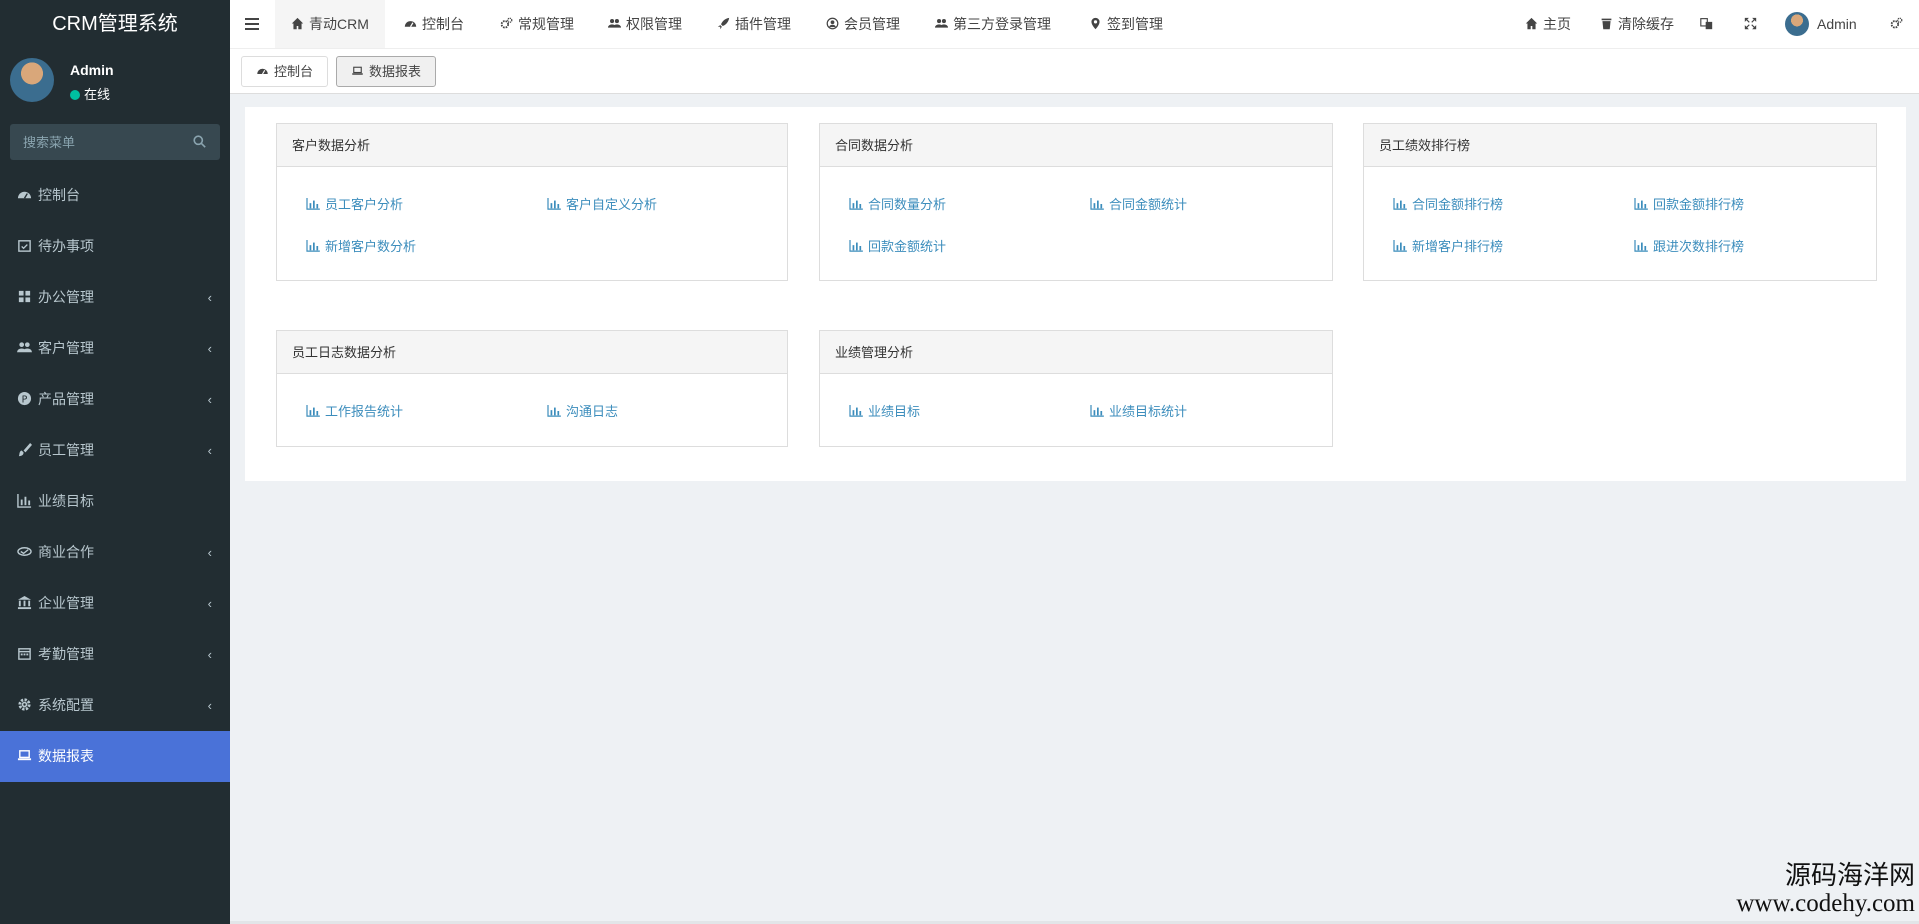  Describe the element at coordinates (354, 410) in the screenshot. I see `link-work-report-stats: 工作报告统计` at that location.